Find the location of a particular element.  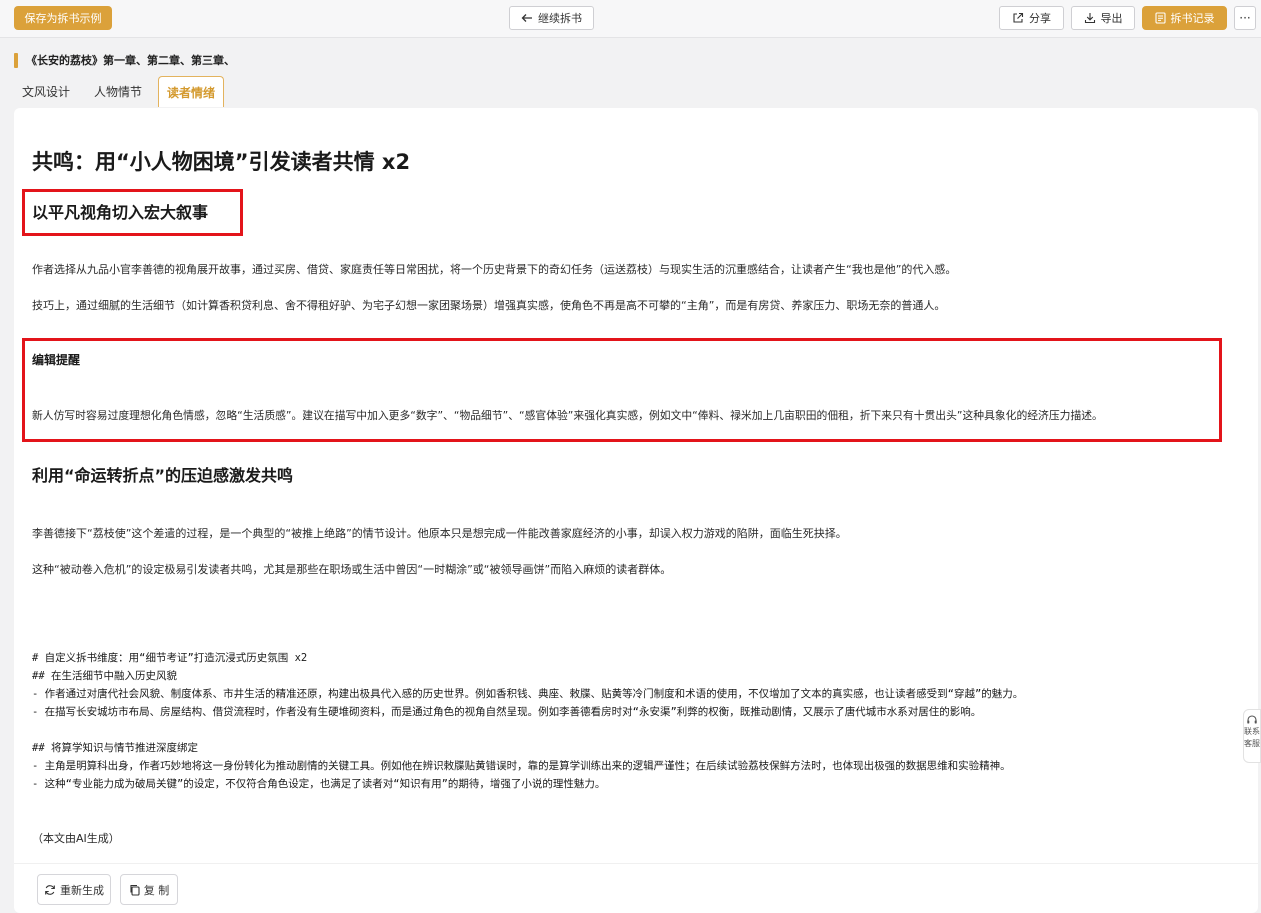

continue-analysis-button: 继续拆书 is located at coordinates (551, 18).